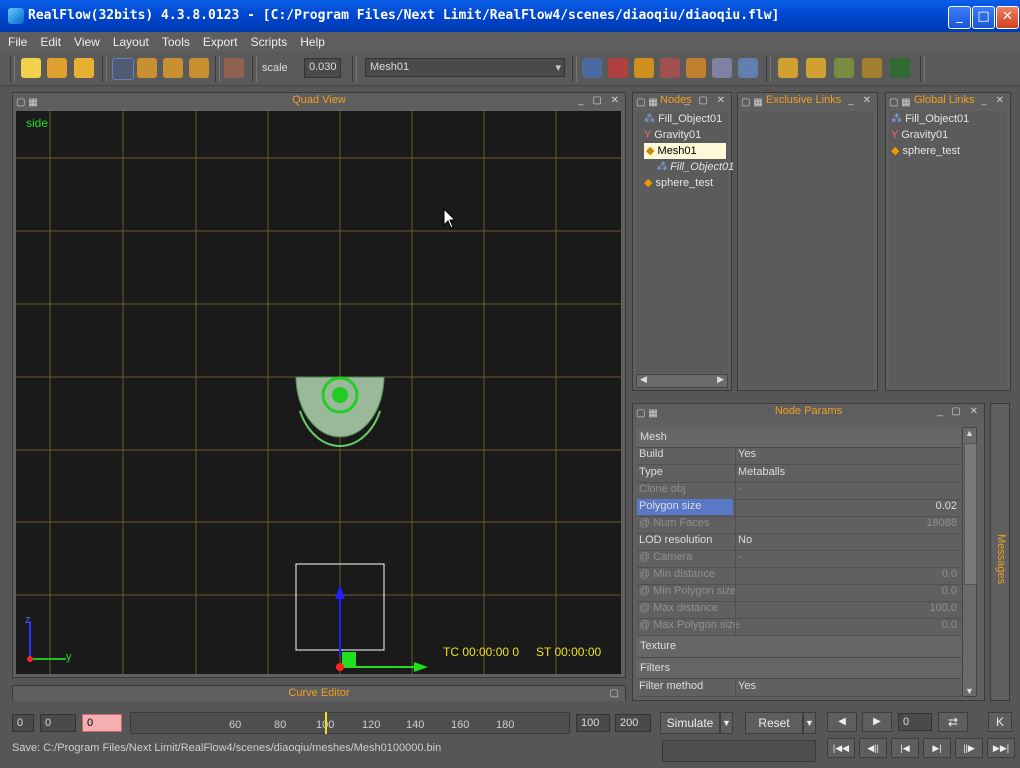 This screenshot has height=768, width=1020. I want to click on gizmo-handle, so click(349, 659).